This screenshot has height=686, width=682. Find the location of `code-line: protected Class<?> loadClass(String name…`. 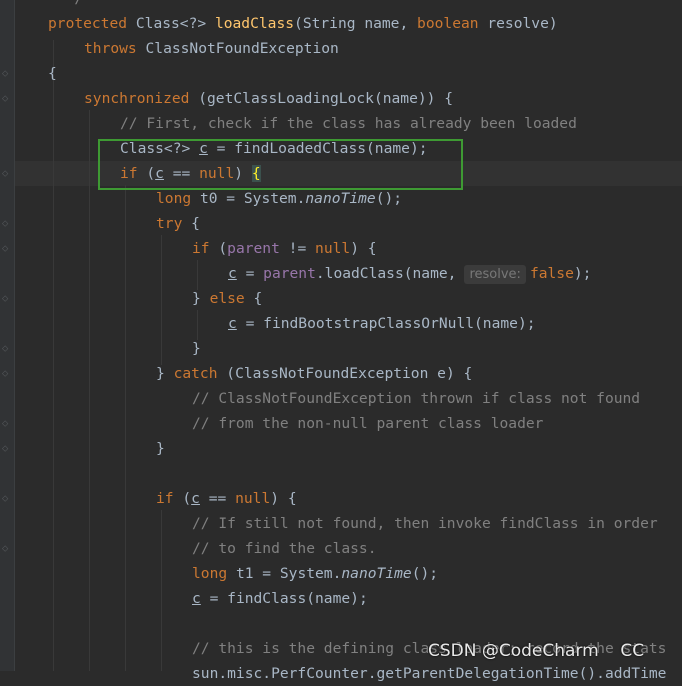

code-line: protected Class<?> loadClass(String name… is located at coordinates (303, 23).